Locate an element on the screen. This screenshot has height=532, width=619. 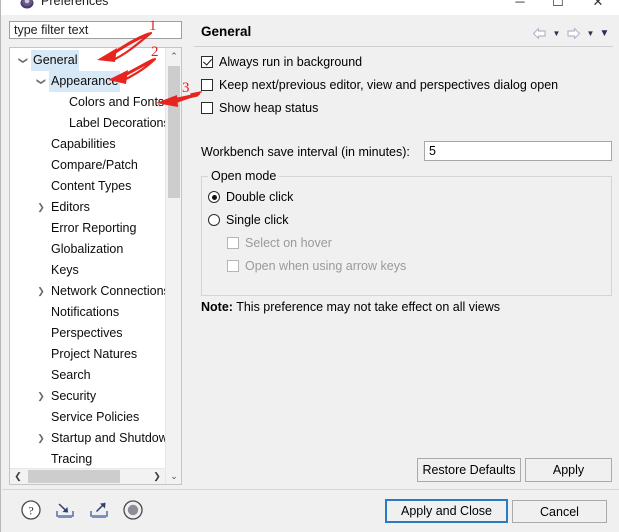
apply-and-close-button: Apply and Close is located at coordinates (446, 511).